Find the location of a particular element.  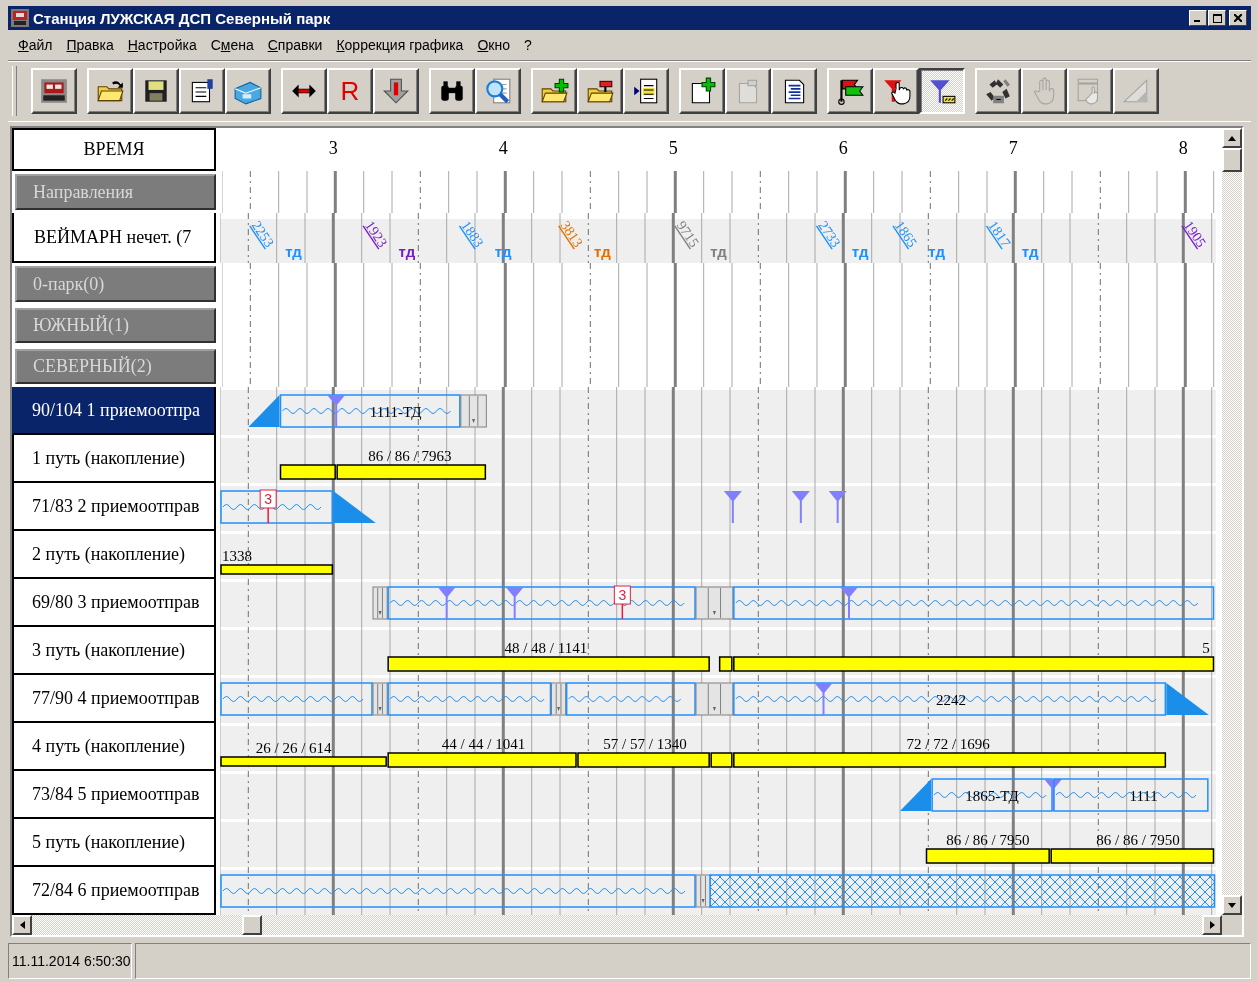

row-label: 5 путь (накопление) is located at coordinates (114, 843).